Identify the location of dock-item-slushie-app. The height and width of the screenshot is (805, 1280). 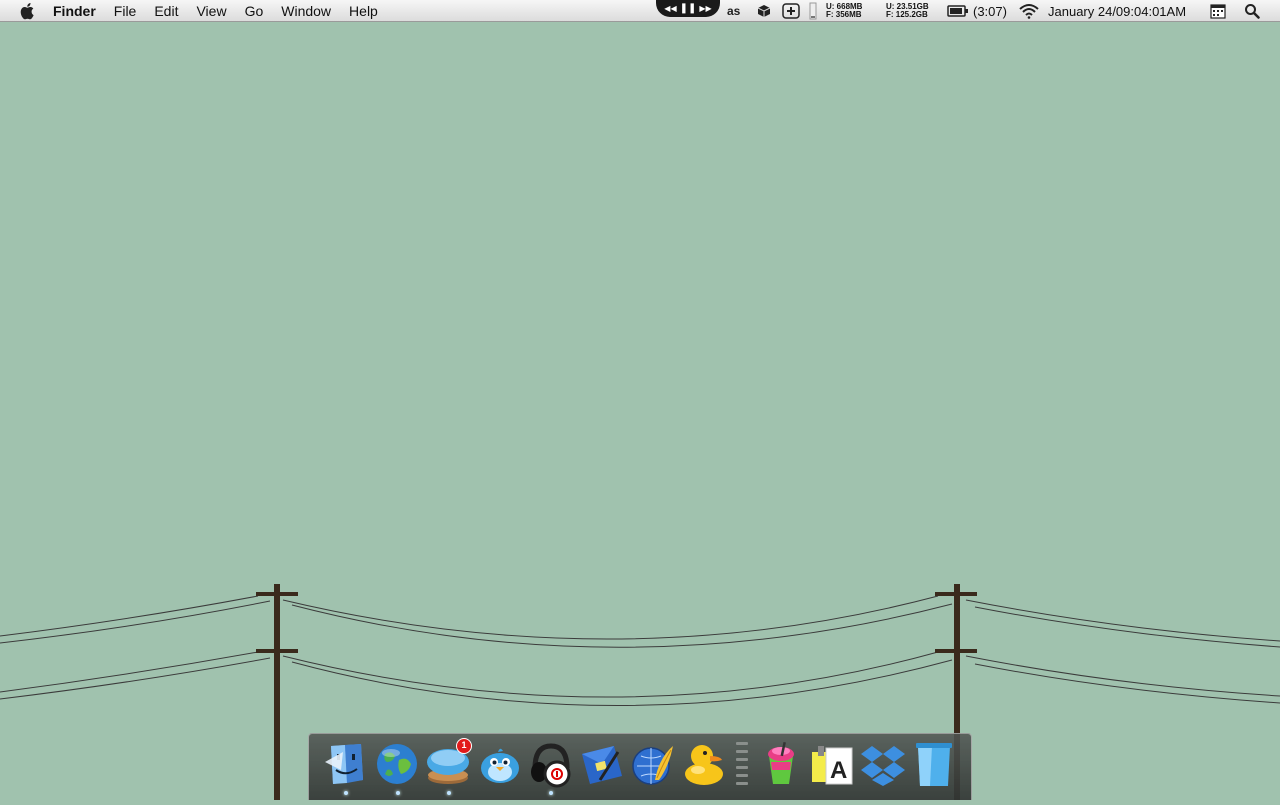
(781, 764).